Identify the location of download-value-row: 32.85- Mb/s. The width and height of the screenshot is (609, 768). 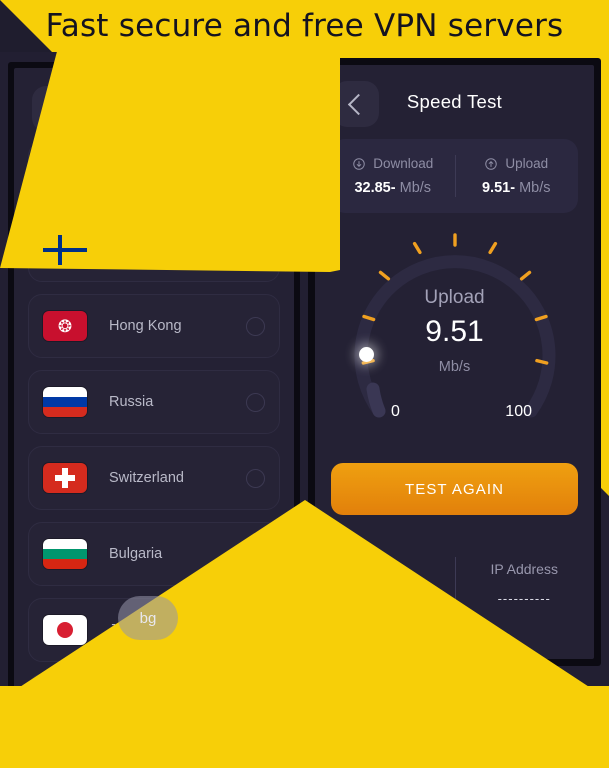
(392, 188).